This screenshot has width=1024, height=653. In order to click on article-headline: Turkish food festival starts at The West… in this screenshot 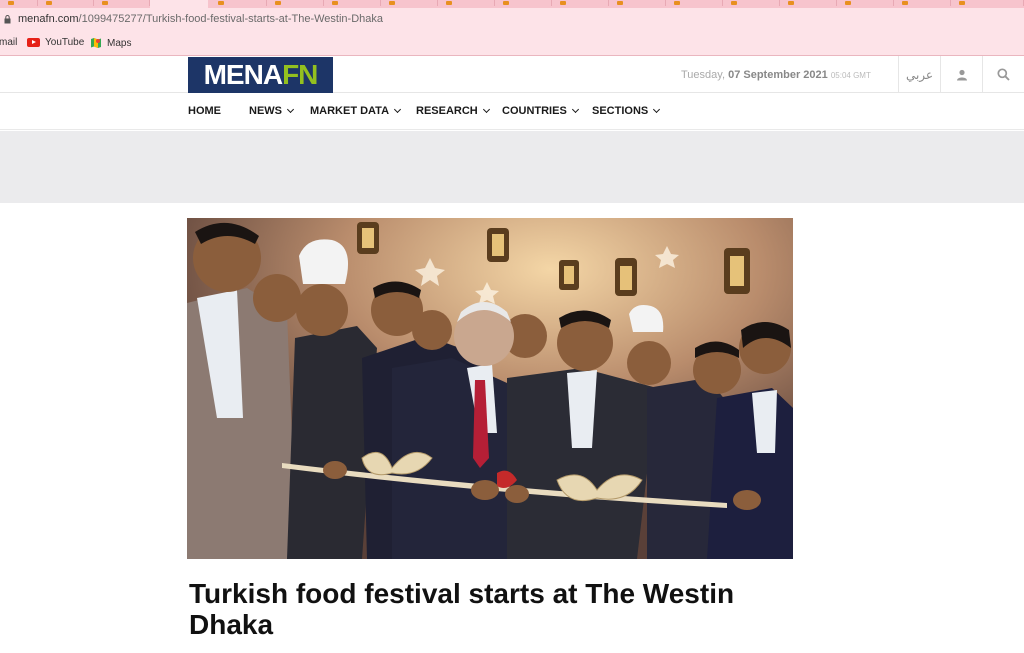, I will do `click(462, 609)`.